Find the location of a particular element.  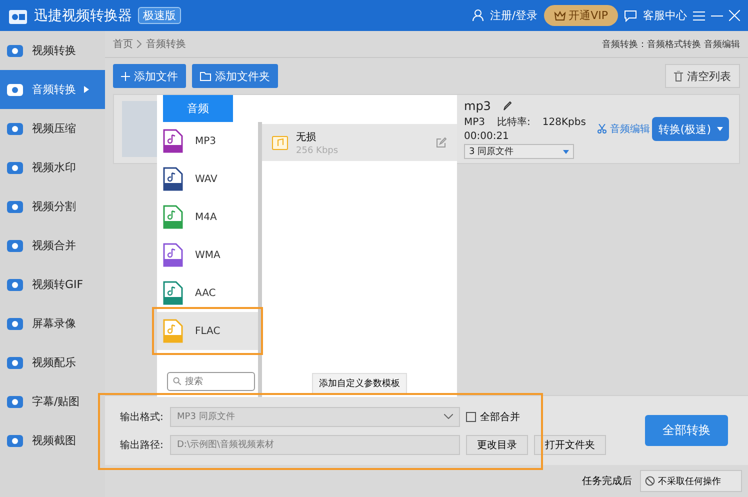

file-format: MP3 is located at coordinates (475, 122).